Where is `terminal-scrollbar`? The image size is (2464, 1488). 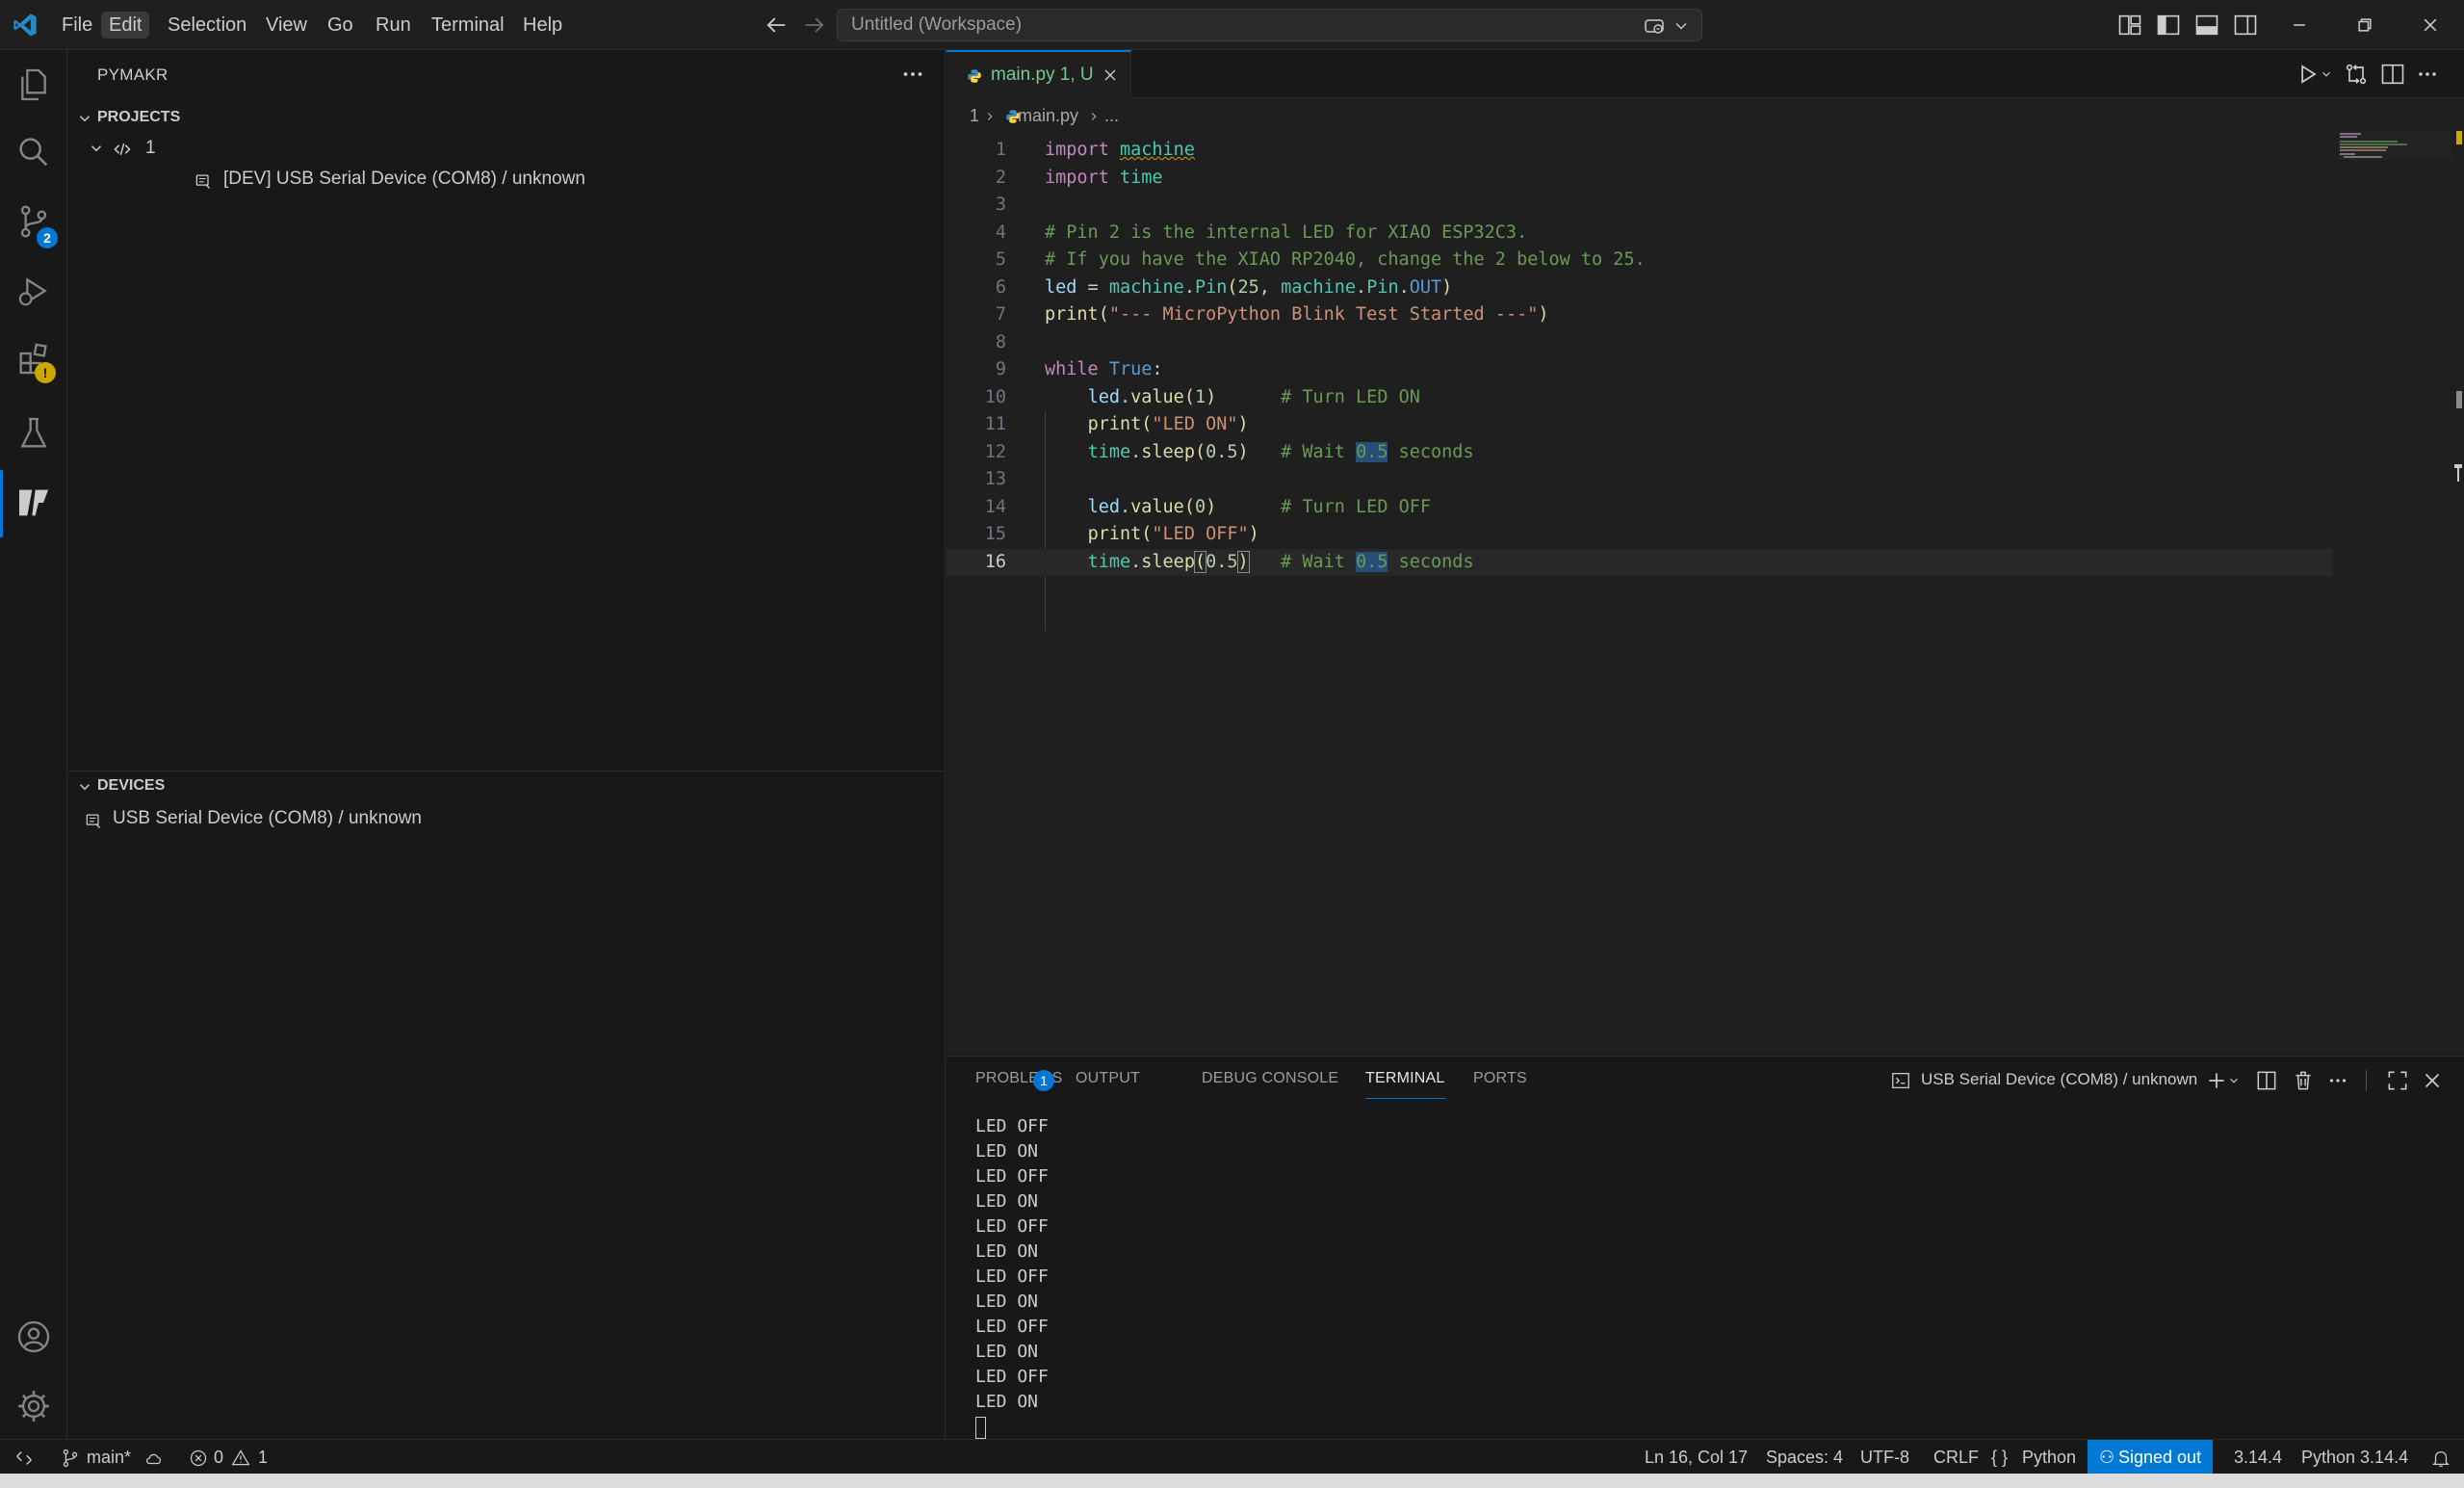
terminal-scrollbar is located at coordinates (2456, 1269).